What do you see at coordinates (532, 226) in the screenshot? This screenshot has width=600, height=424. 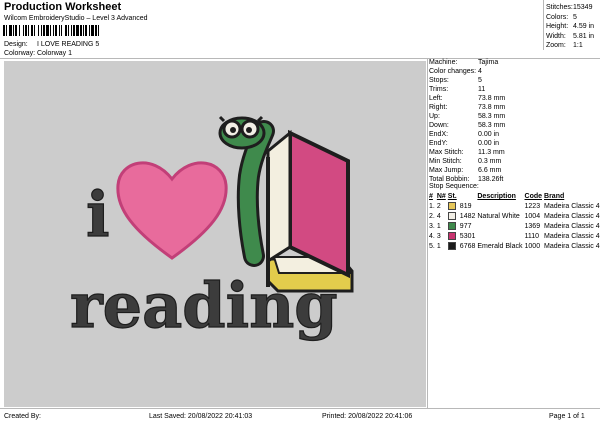 I see `stitch-count: 1369` at bounding box center [532, 226].